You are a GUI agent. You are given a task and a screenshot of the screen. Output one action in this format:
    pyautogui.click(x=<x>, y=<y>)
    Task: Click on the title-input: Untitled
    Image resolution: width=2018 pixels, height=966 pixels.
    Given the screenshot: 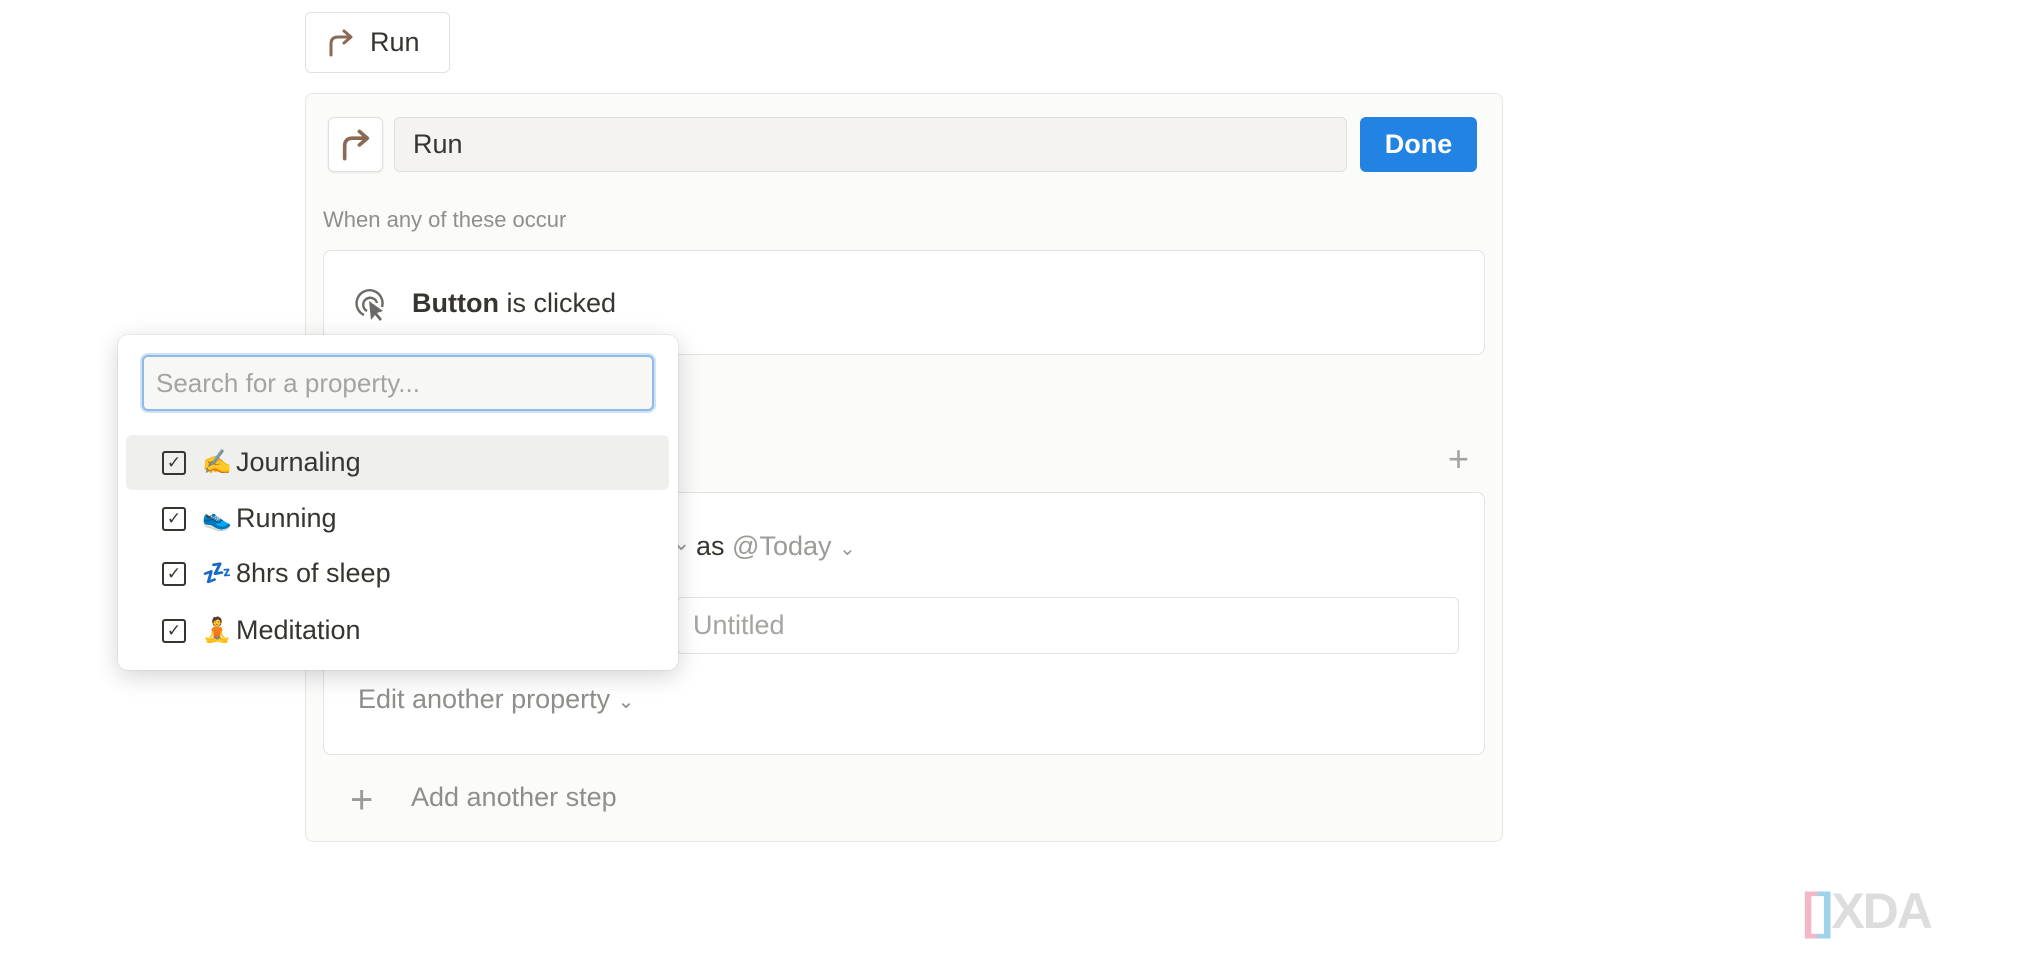 What is the action you would take?
    pyautogui.click(x=1067, y=625)
    